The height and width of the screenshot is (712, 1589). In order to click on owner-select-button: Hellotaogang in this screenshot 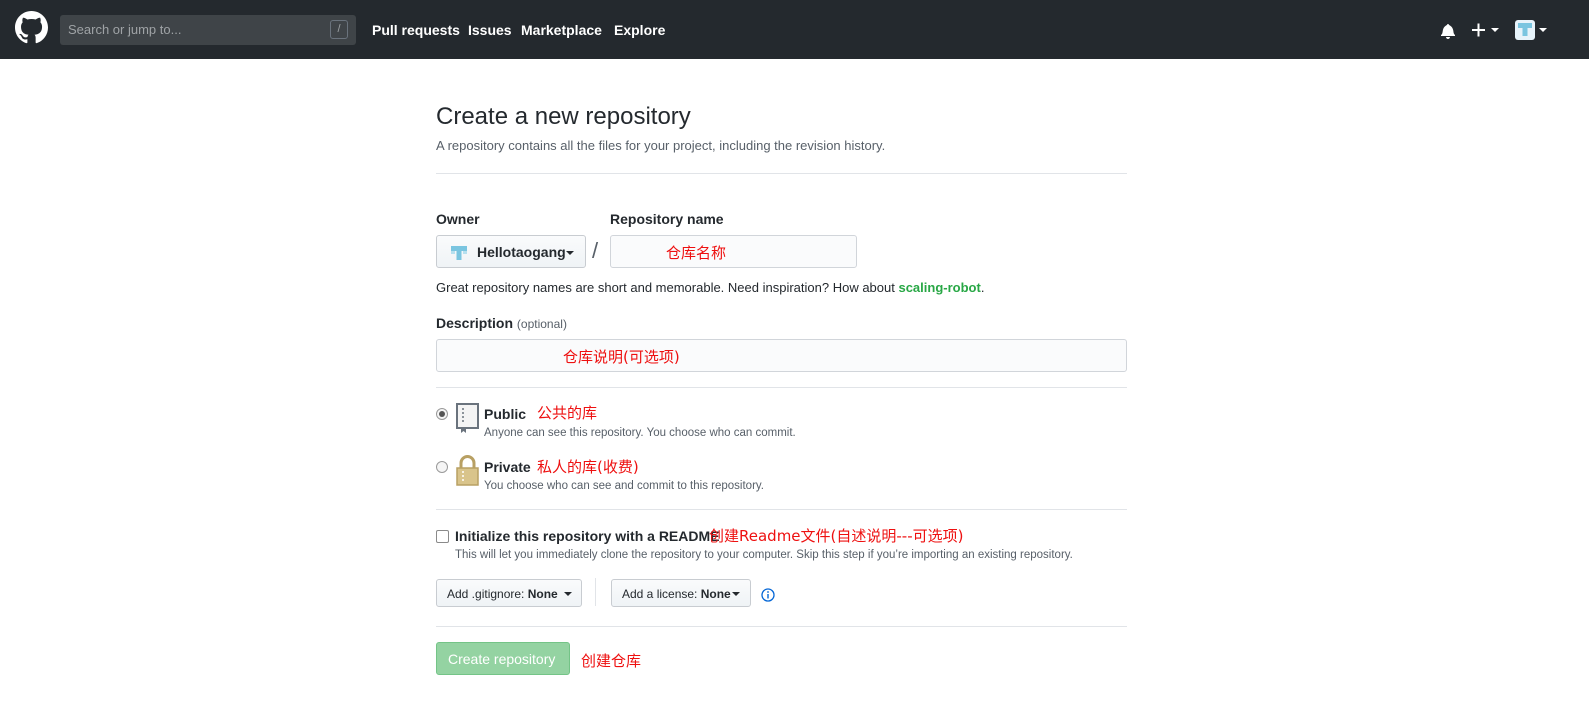, I will do `click(511, 251)`.